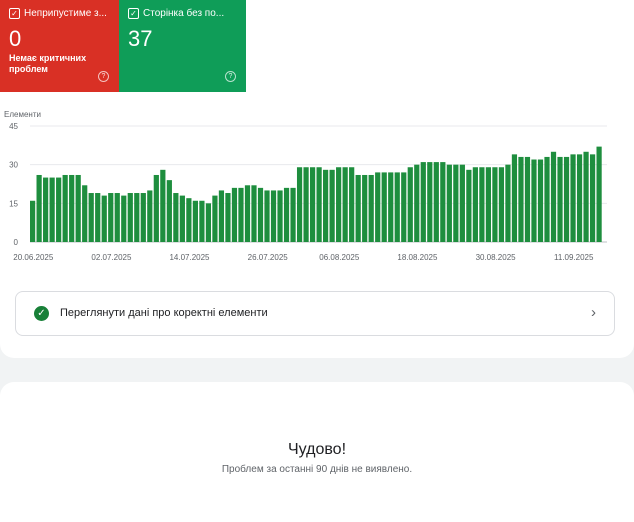 The width and height of the screenshot is (634, 522). What do you see at coordinates (13, 203) in the screenshot?
I see `y-tick-label: 15` at bounding box center [13, 203].